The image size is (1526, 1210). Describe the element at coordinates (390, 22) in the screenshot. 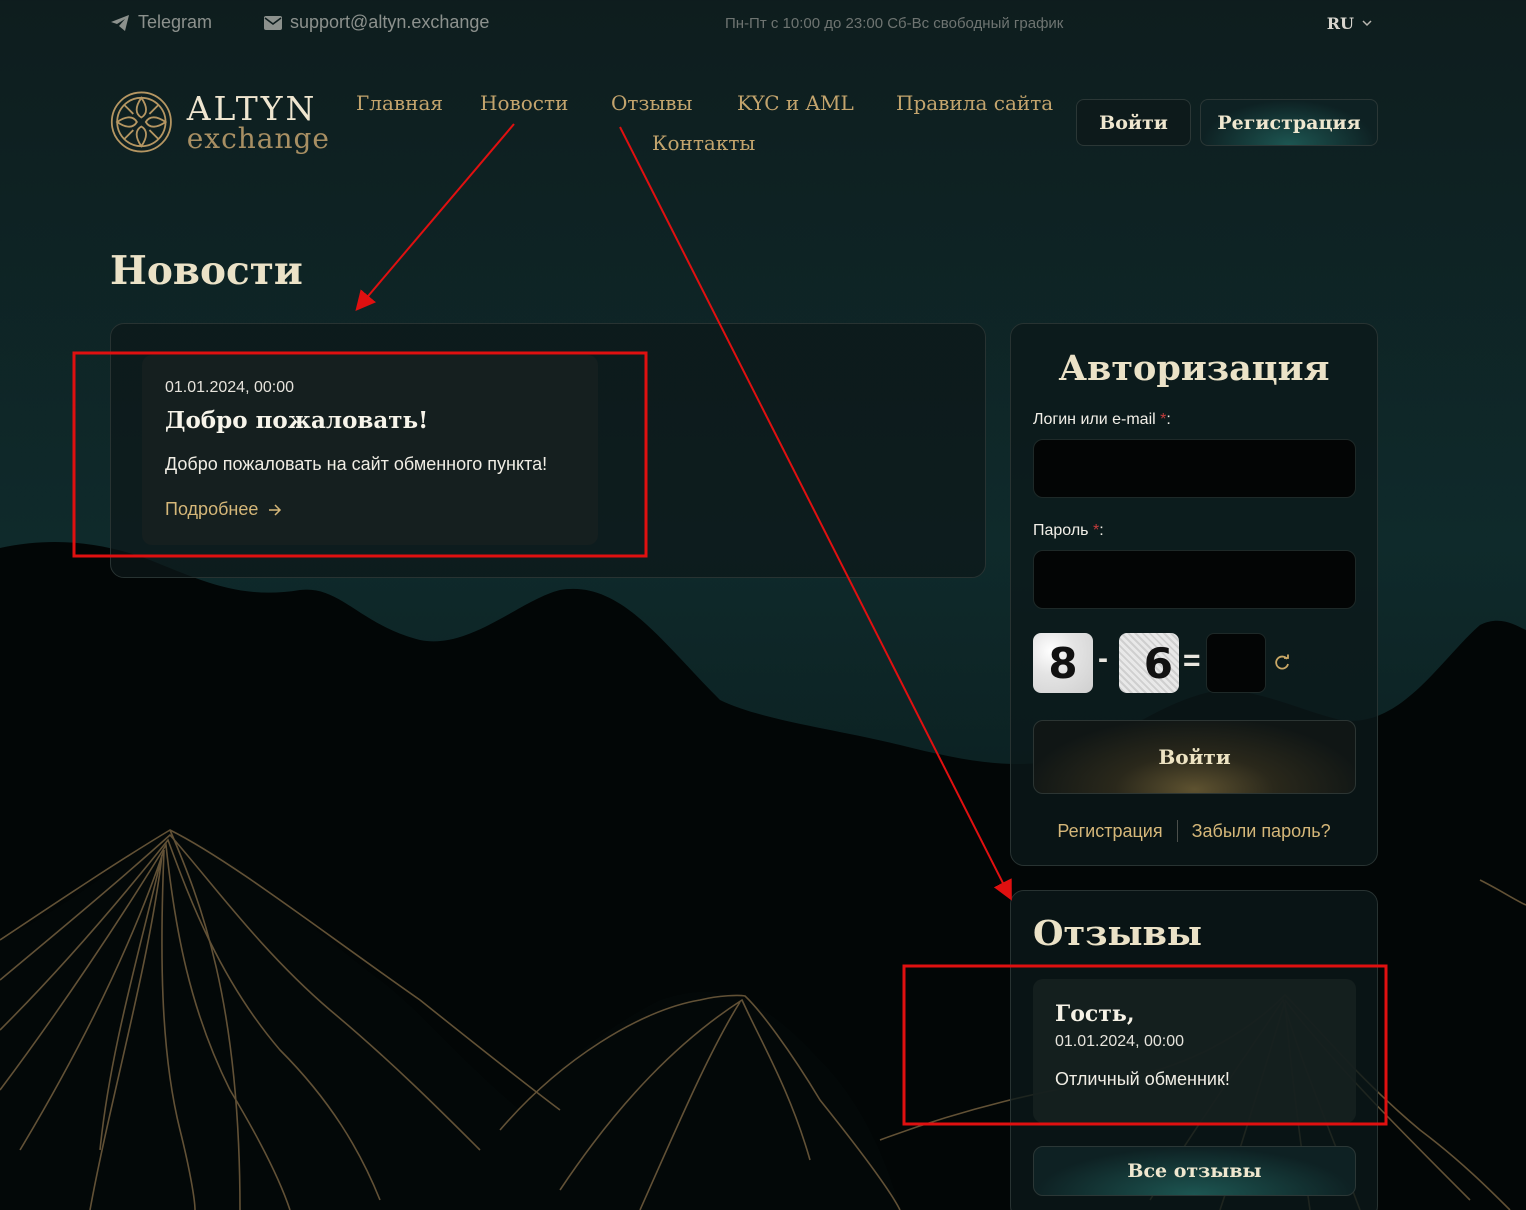

I see `email-label: support@altyn.exchange` at that location.